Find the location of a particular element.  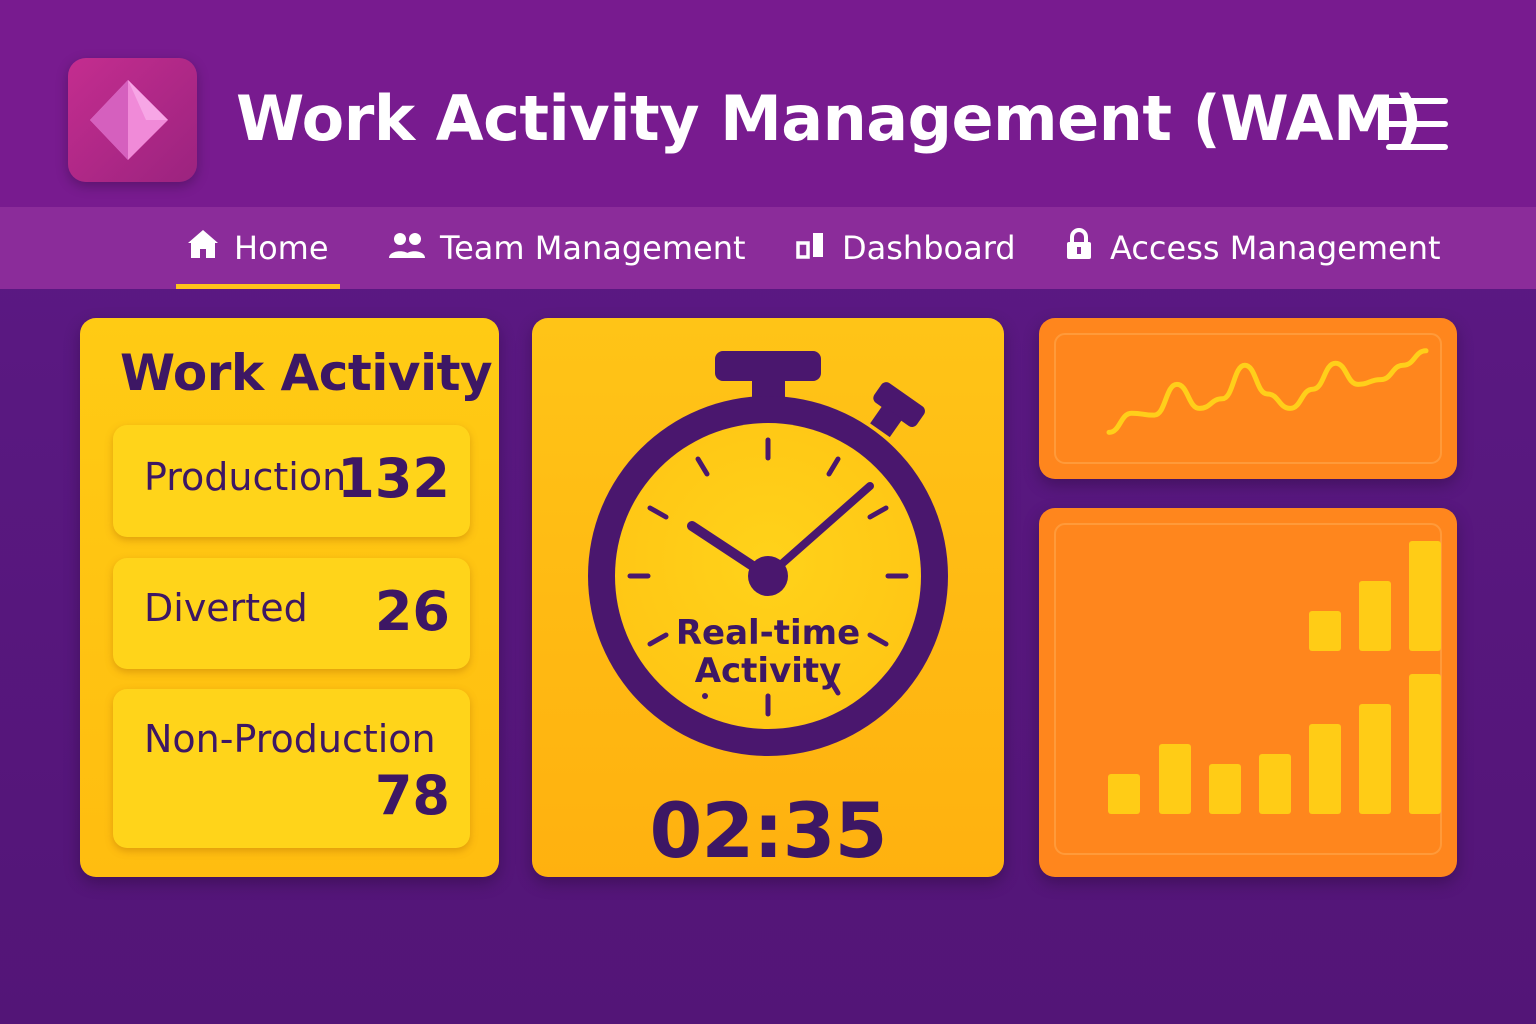

nav-item-home: Home is located at coordinates (257, 248).